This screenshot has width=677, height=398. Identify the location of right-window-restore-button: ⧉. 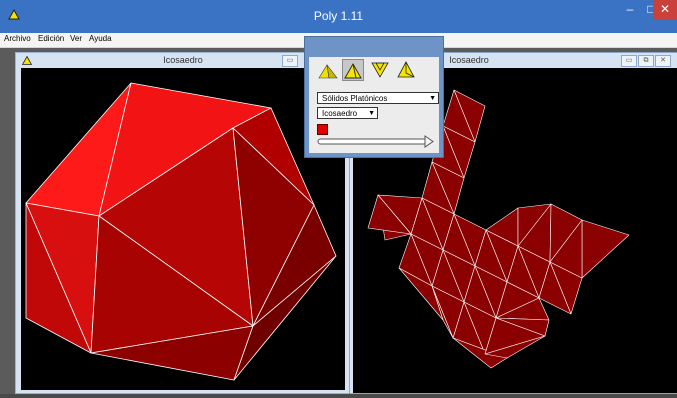
(646, 61).